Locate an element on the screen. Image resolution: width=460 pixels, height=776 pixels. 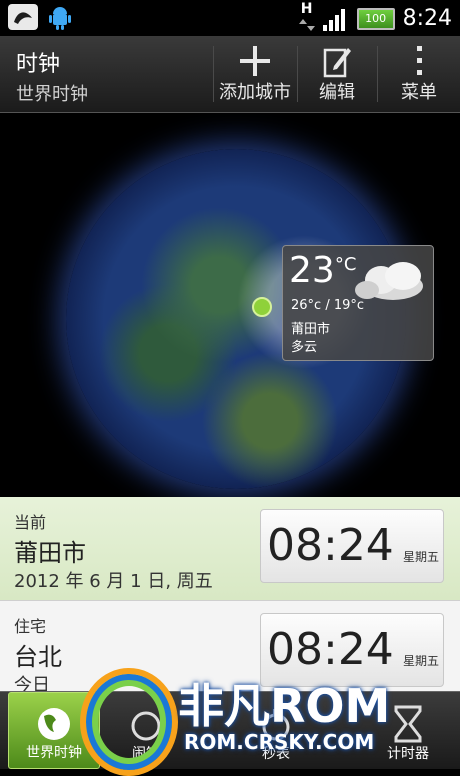
tab-world-clock-label: 世界时钟 is located at coordinates (54, 753).